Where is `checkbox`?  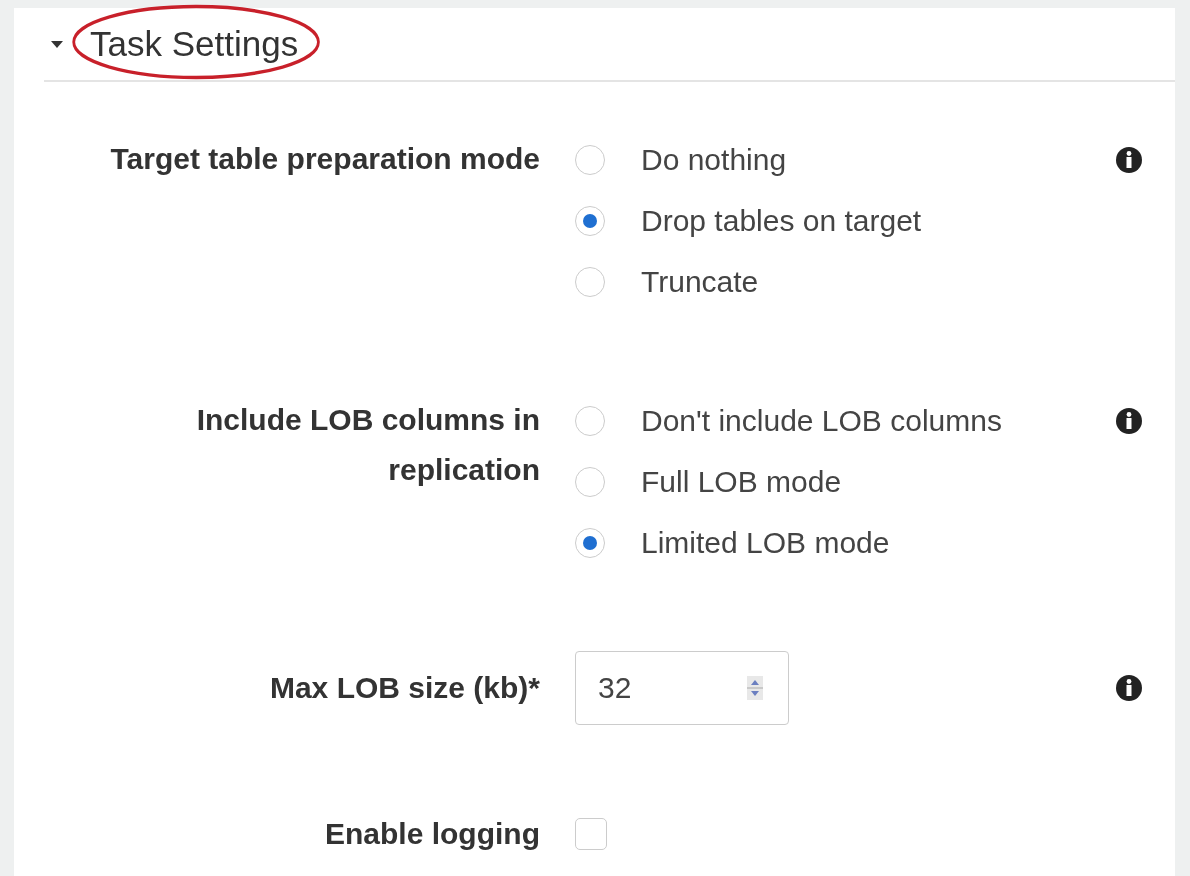 checkbox is located at coordinates (591, 833).